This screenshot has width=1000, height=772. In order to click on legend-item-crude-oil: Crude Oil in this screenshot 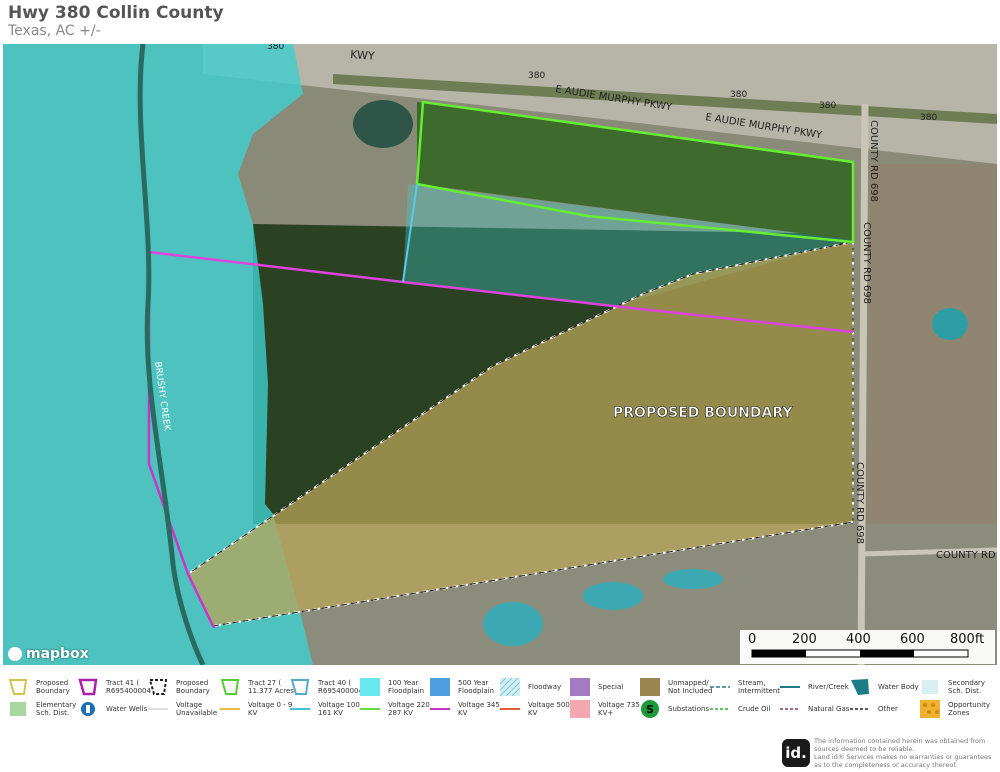, I will do `click(748, 709)`.